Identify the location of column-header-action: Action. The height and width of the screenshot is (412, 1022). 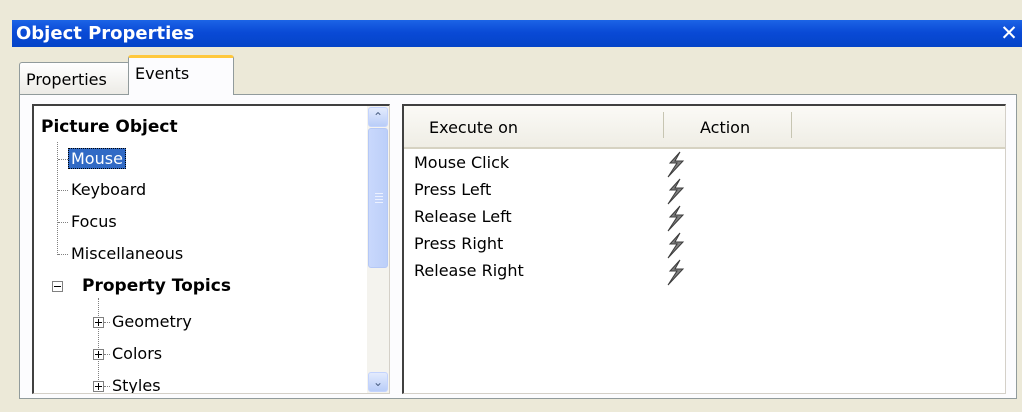
(725, 126).